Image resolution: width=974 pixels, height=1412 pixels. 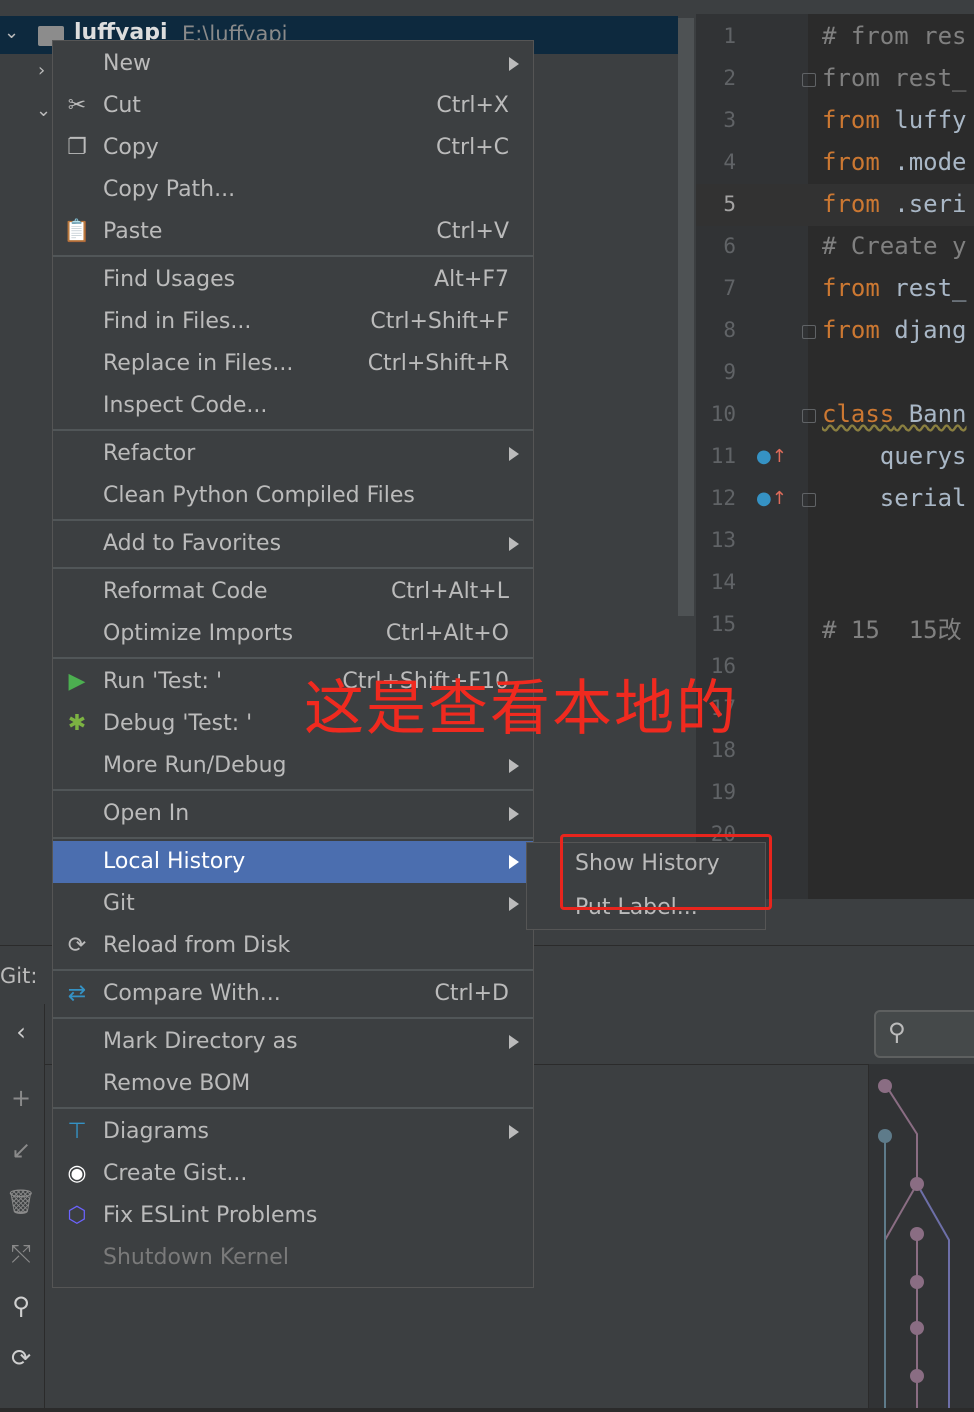 What do you see at coordinates (293, 232) in the screenshot?
I see `menu-item-paste: 📋 Paste Ctrl+V` at bounding box center [293, 232].